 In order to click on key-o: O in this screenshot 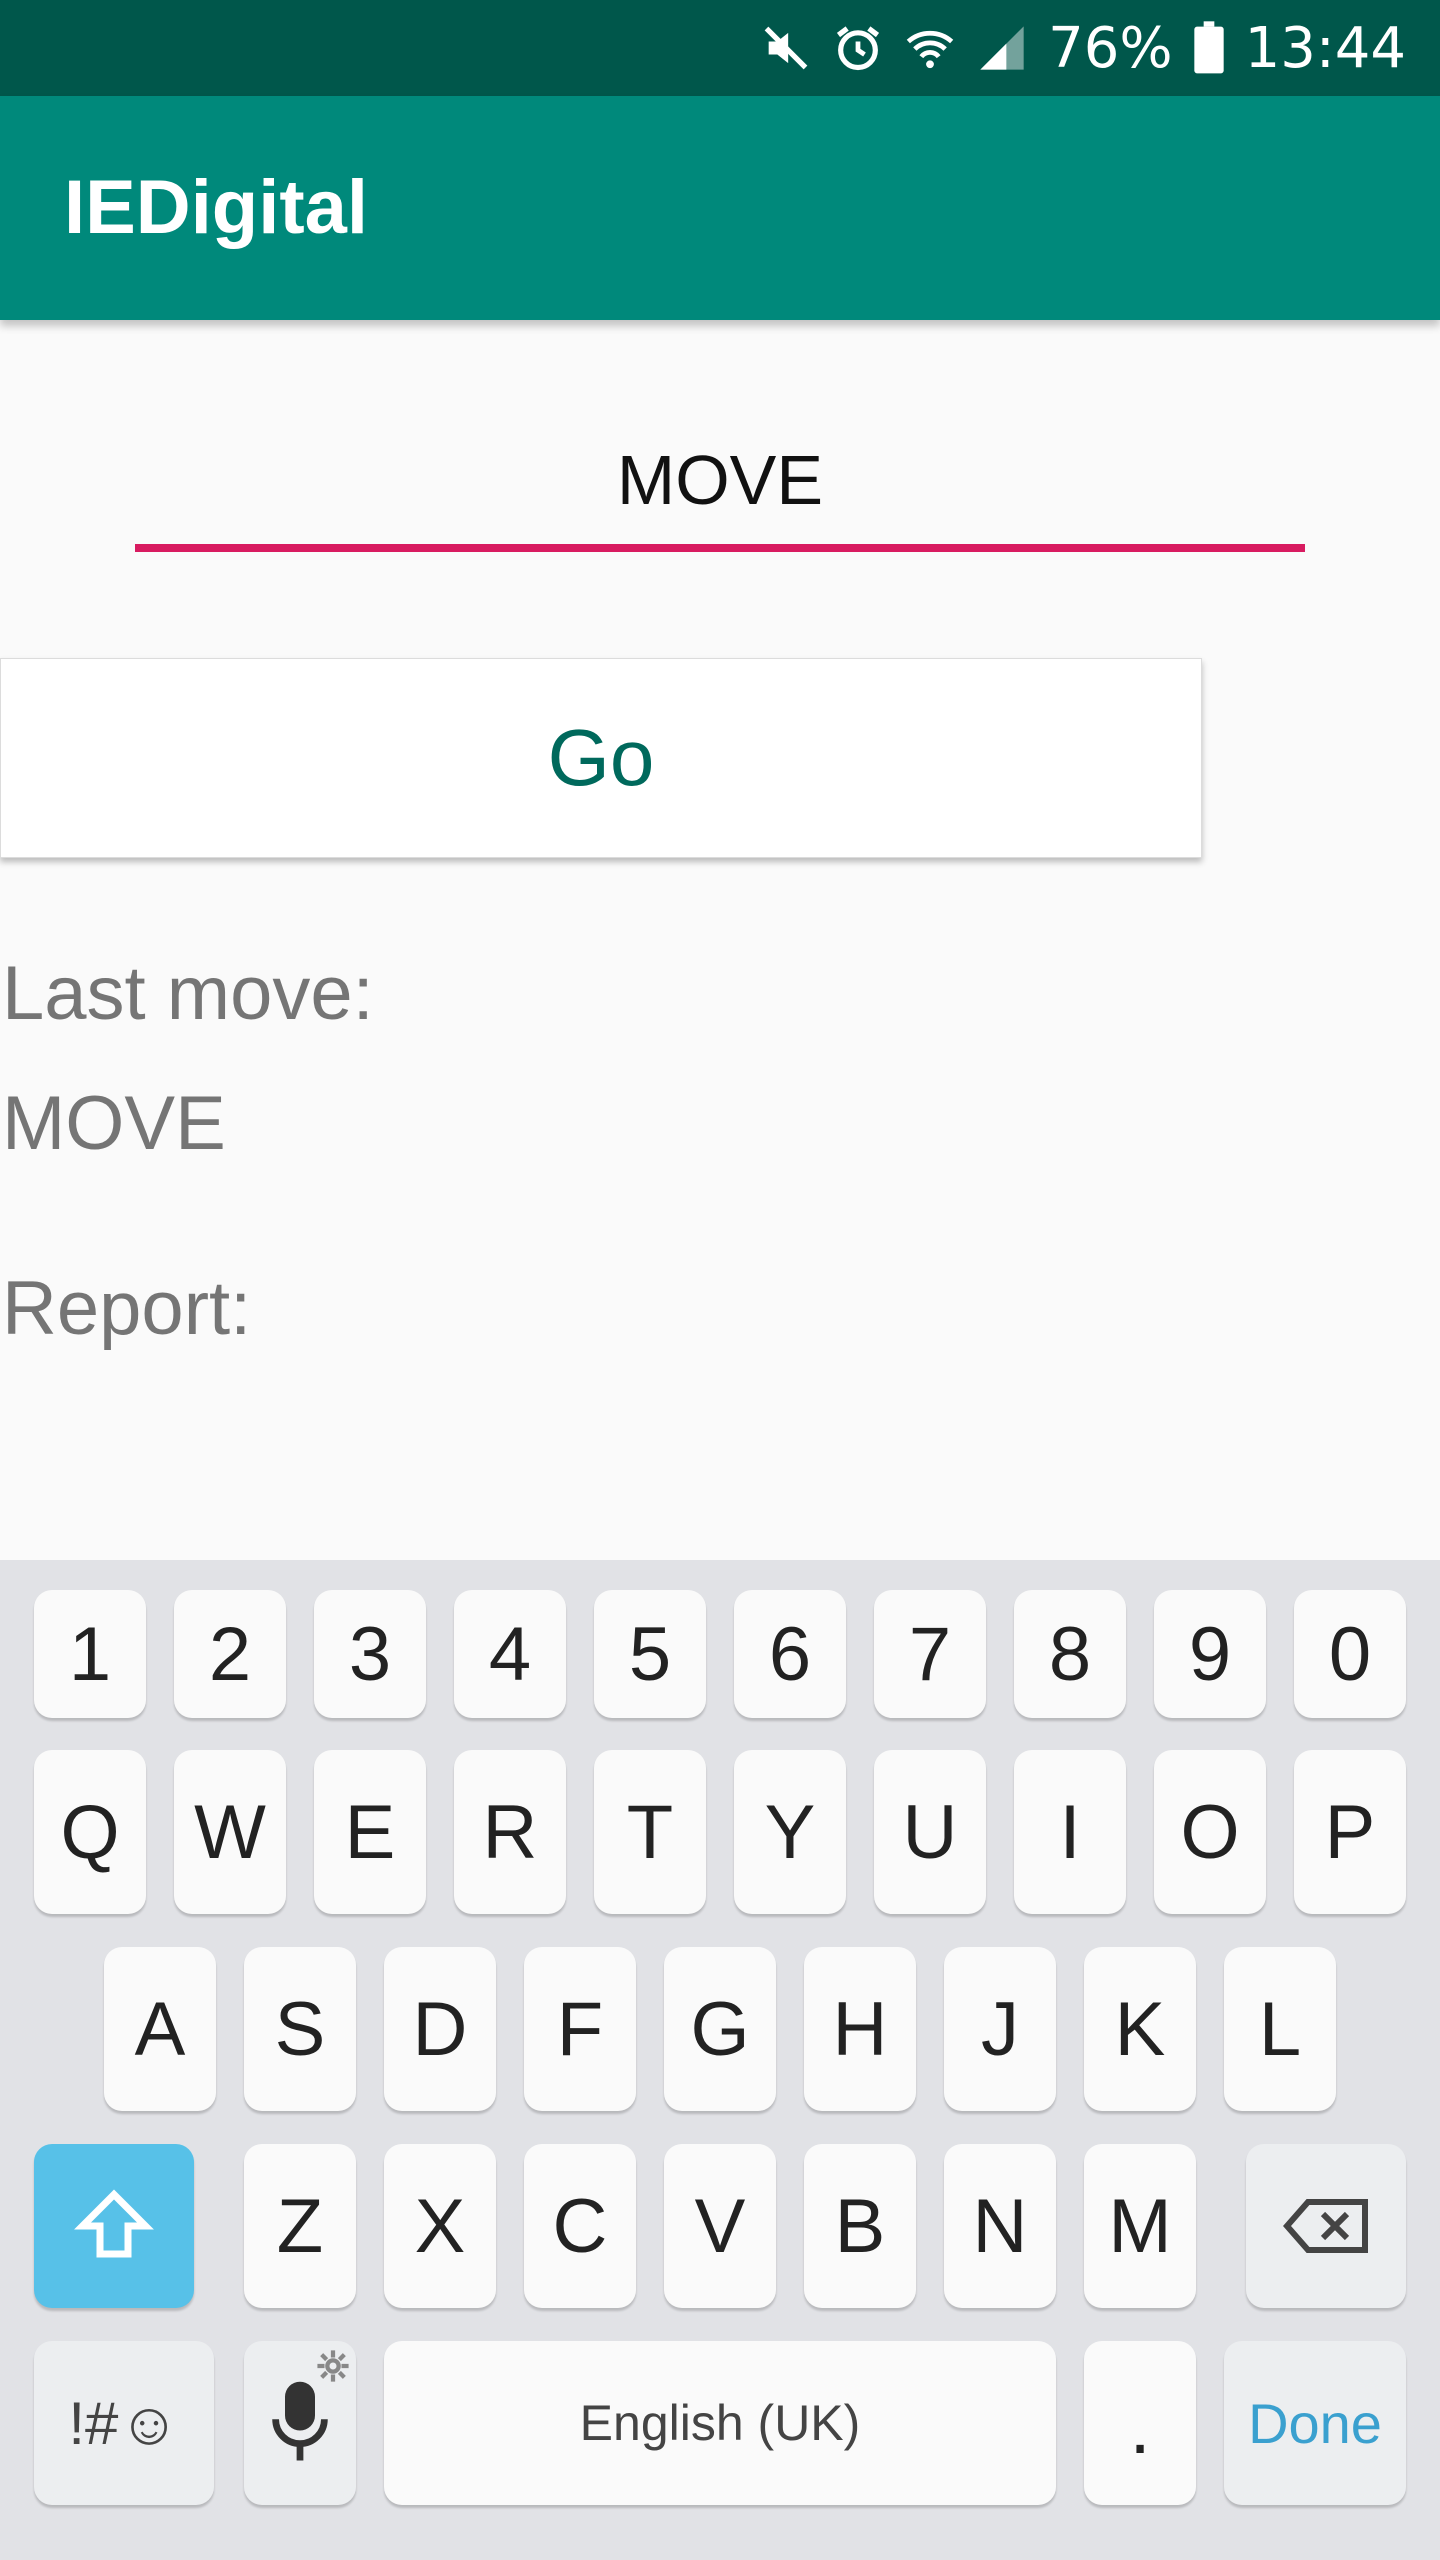, I will do `click(1210, 1832)`.